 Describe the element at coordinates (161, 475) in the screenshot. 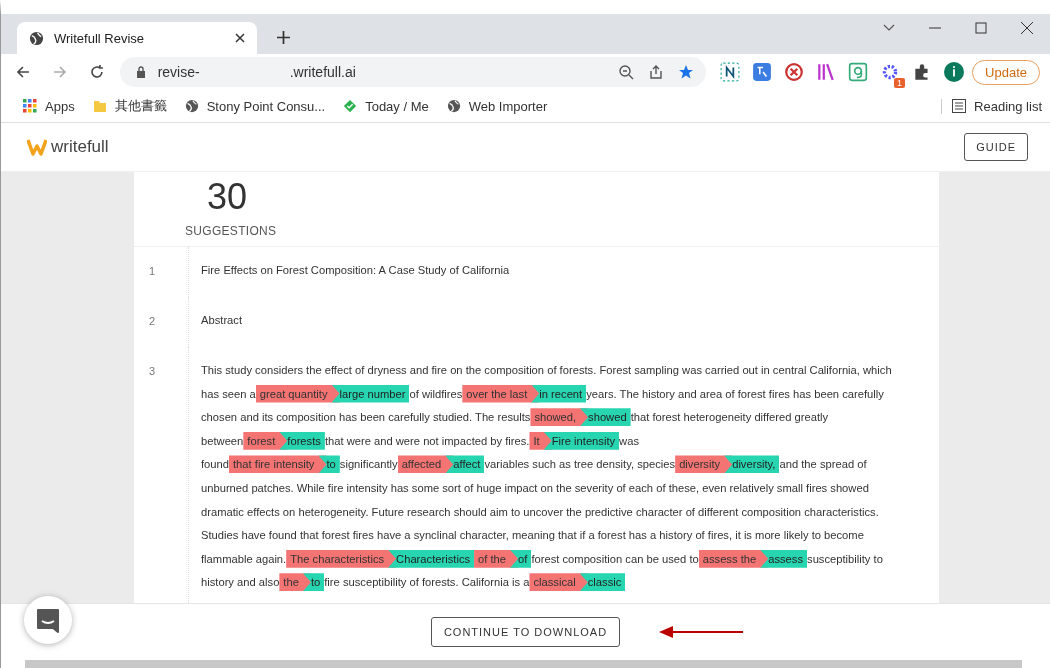

I see `line-number: 3` at that location.